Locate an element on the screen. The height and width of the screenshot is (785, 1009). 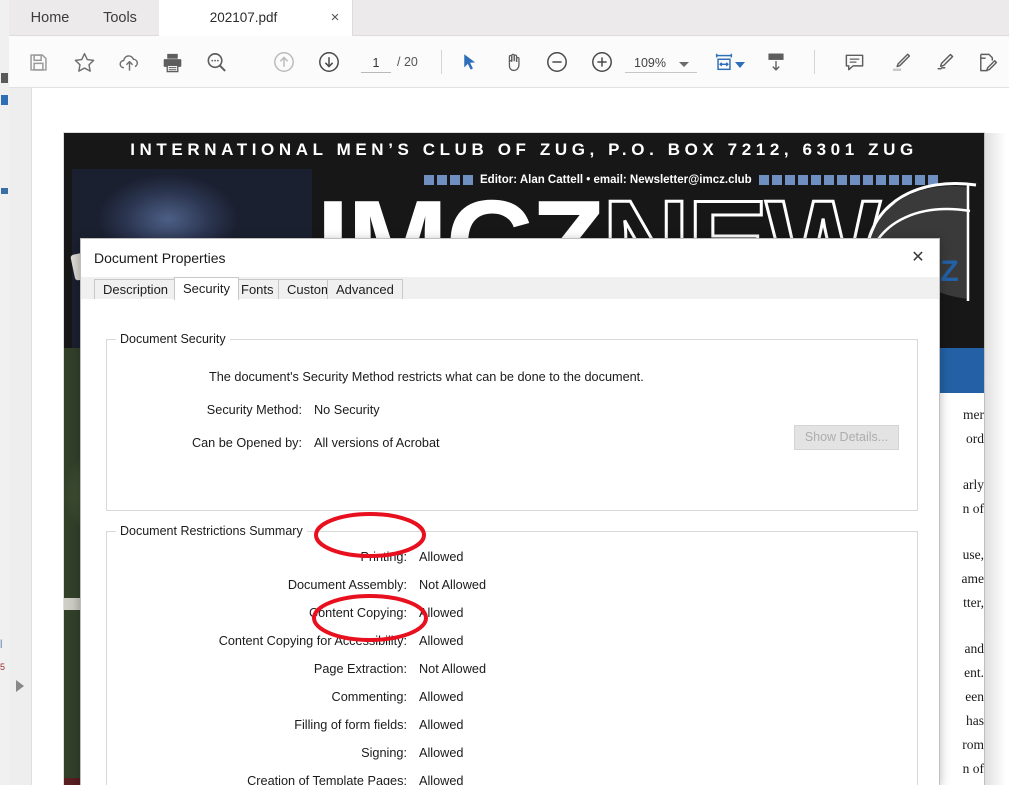
dialog-titlebar: Document Properties ✕ is located at coordinates (510, 258).